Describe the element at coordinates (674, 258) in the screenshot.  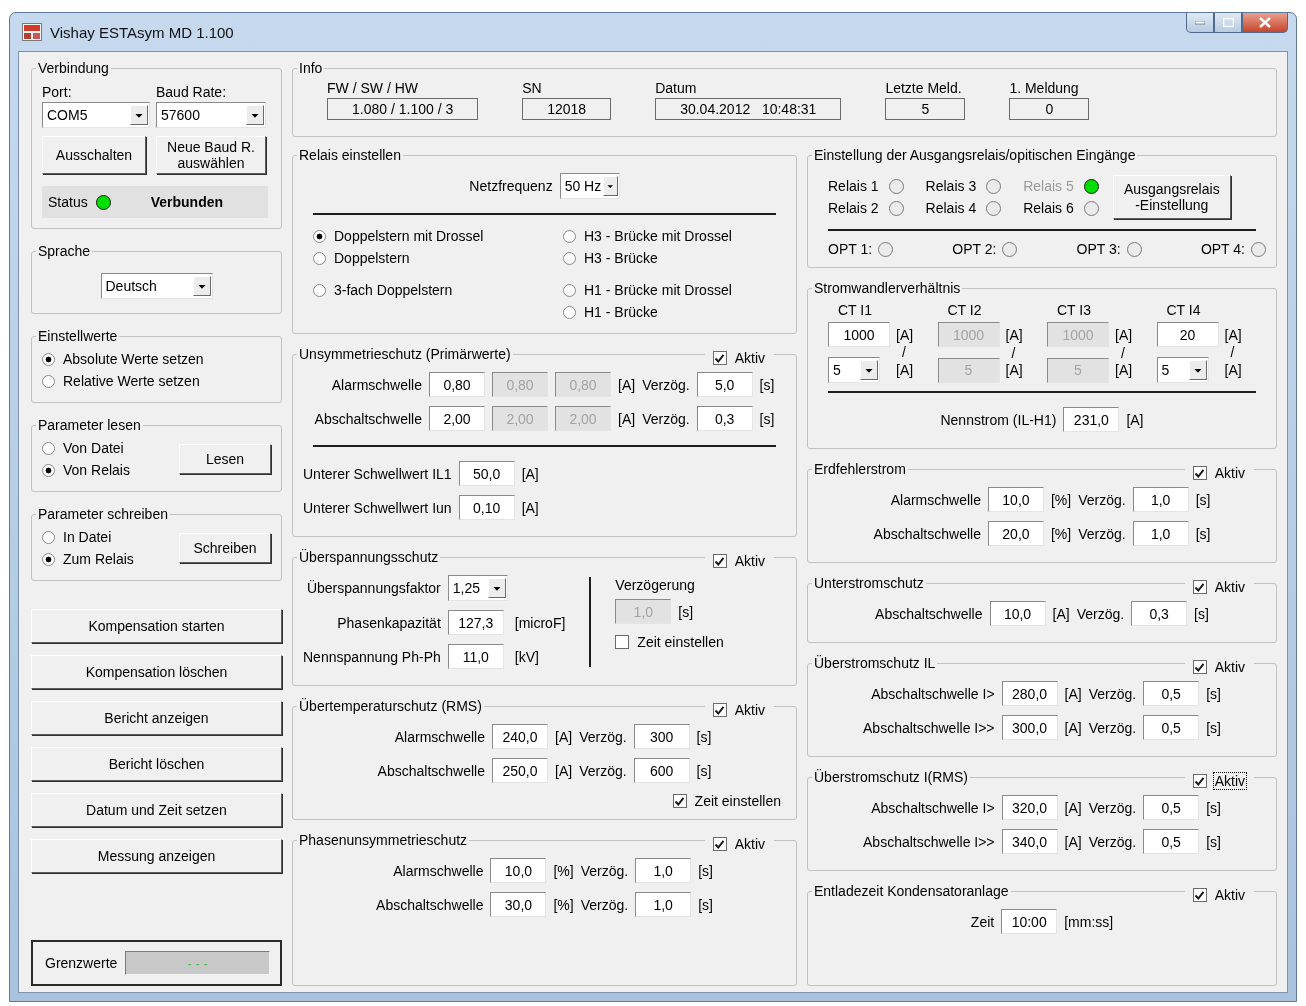
I see `radio-option: H3 - Brücke` at that location.